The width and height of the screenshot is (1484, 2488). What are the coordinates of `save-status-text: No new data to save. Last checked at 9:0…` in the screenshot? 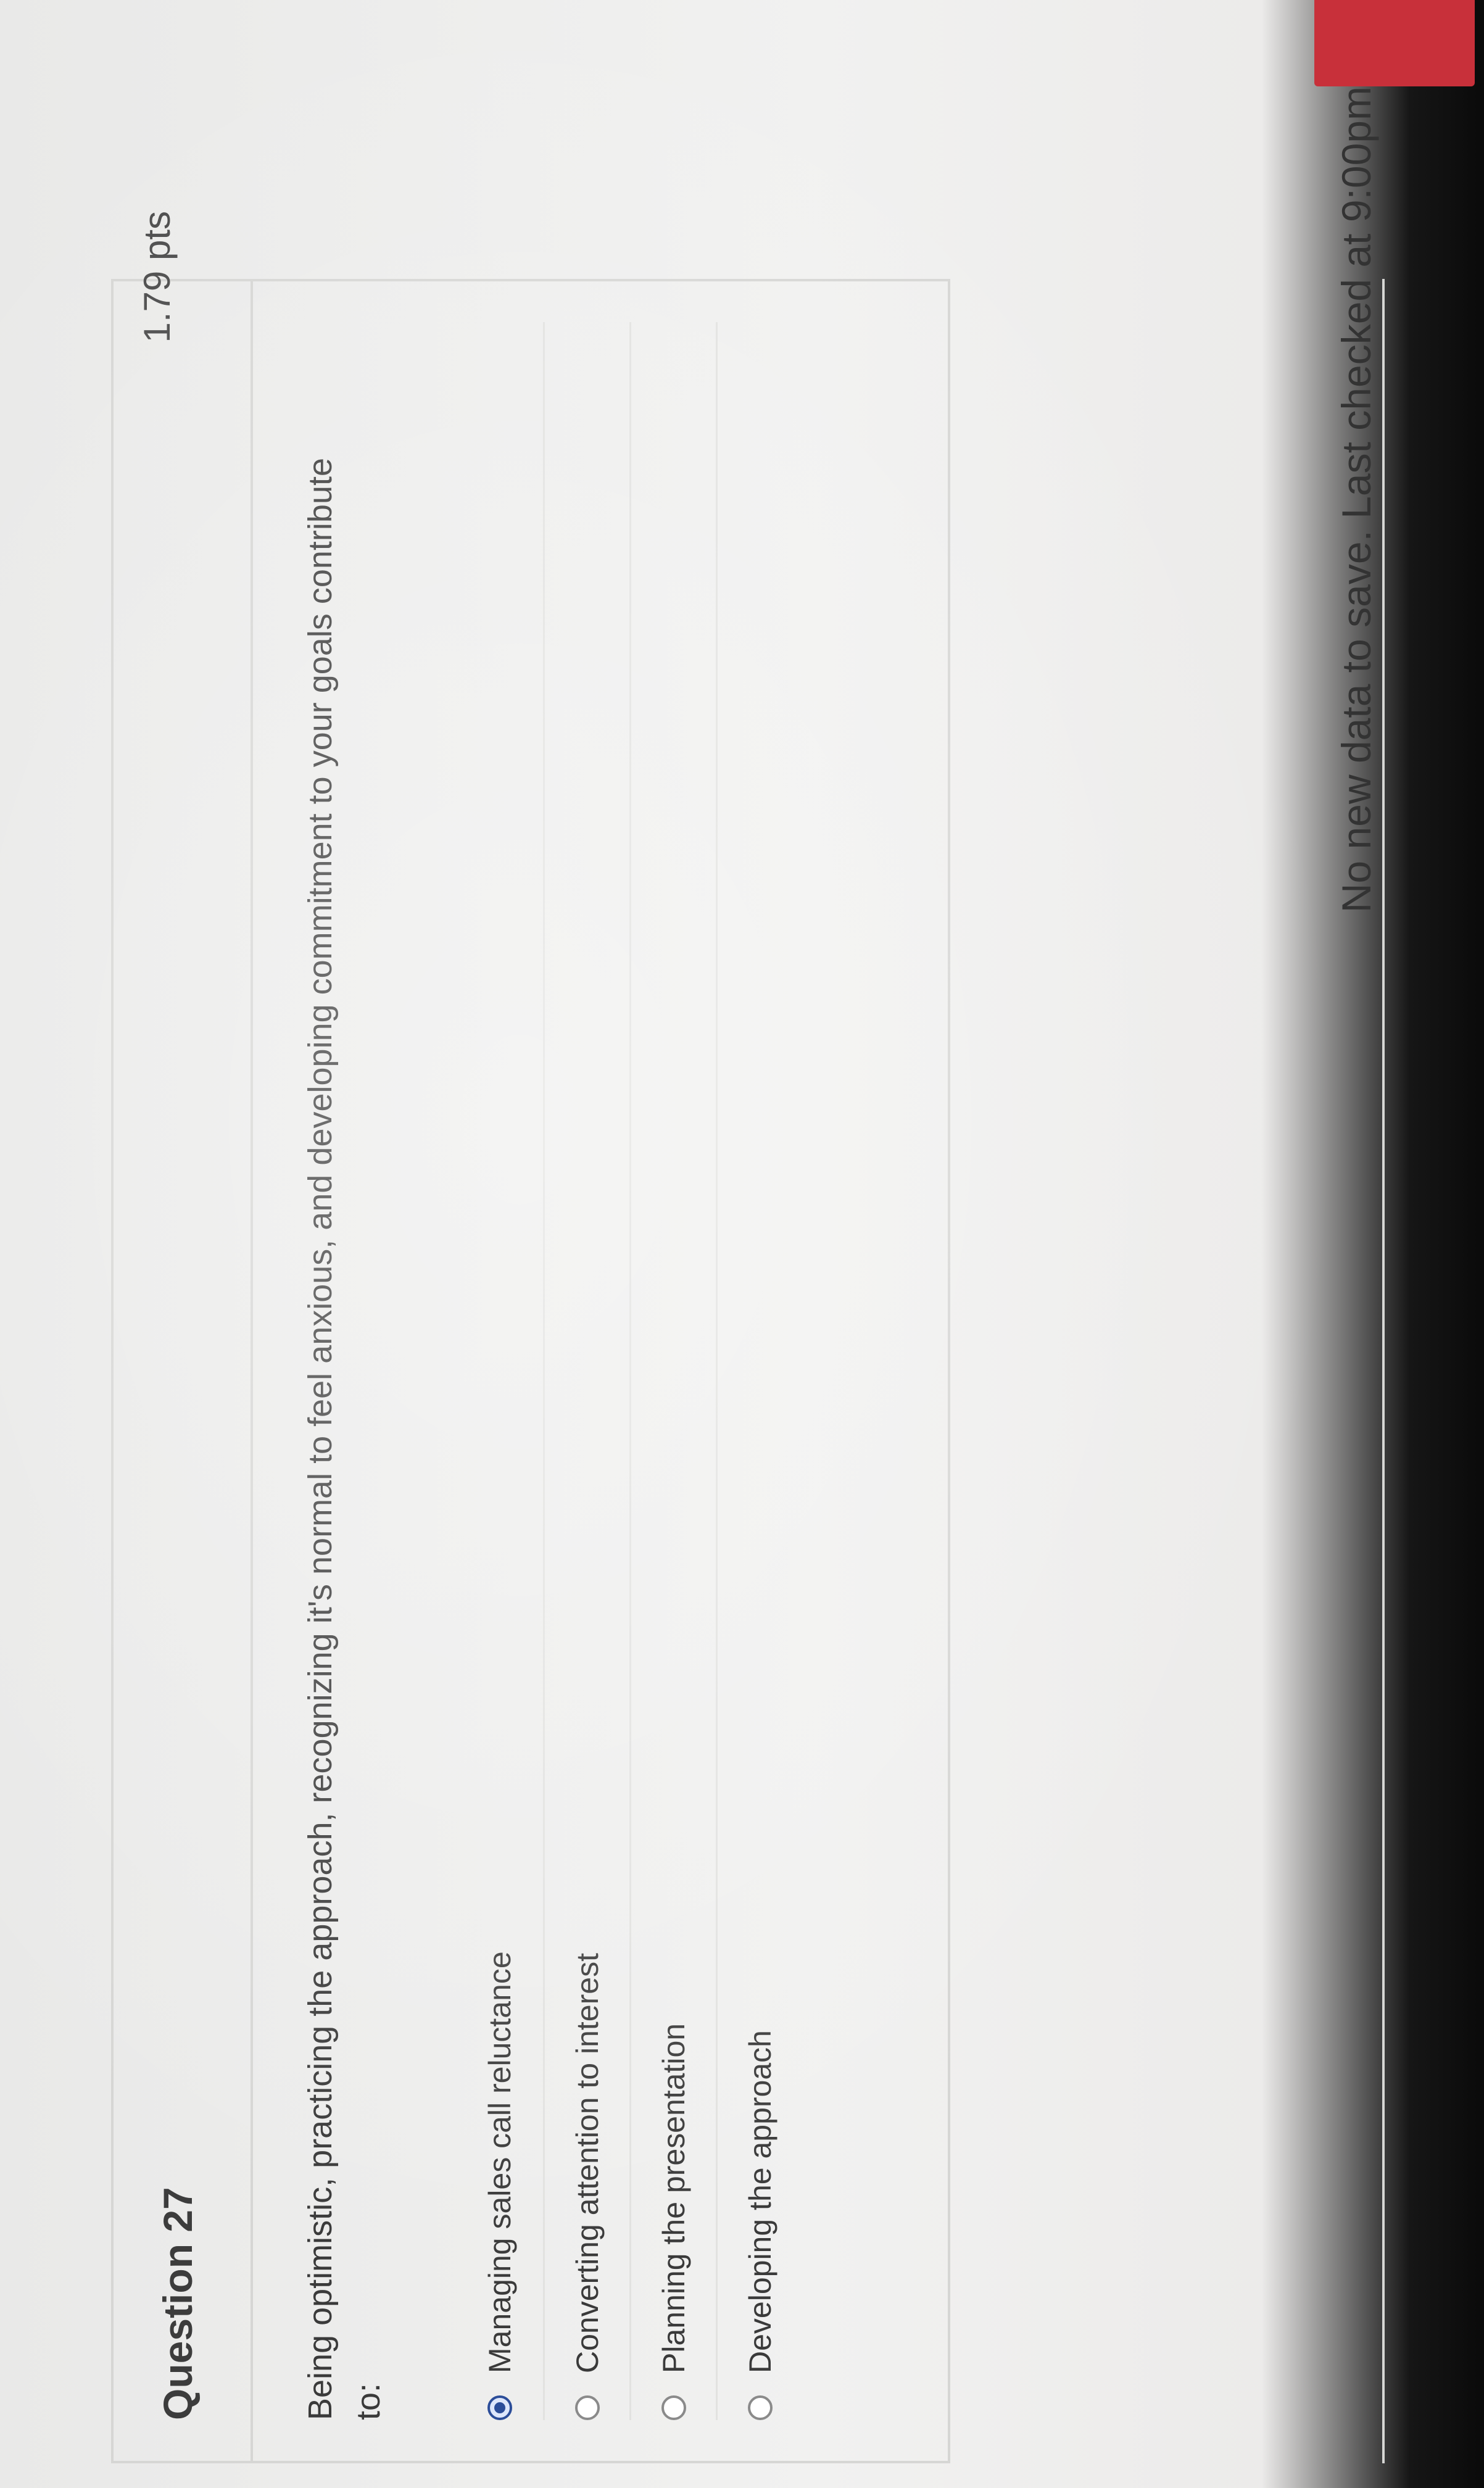 It's located at (1356, 499).